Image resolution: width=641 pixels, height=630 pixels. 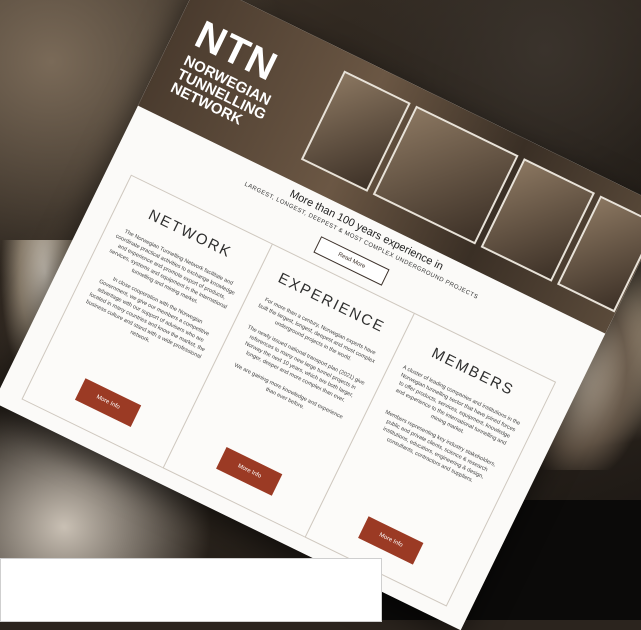 I want to click on site-logo: NTN Norwegian Tunnelling Network, so click(x=241, y=79).